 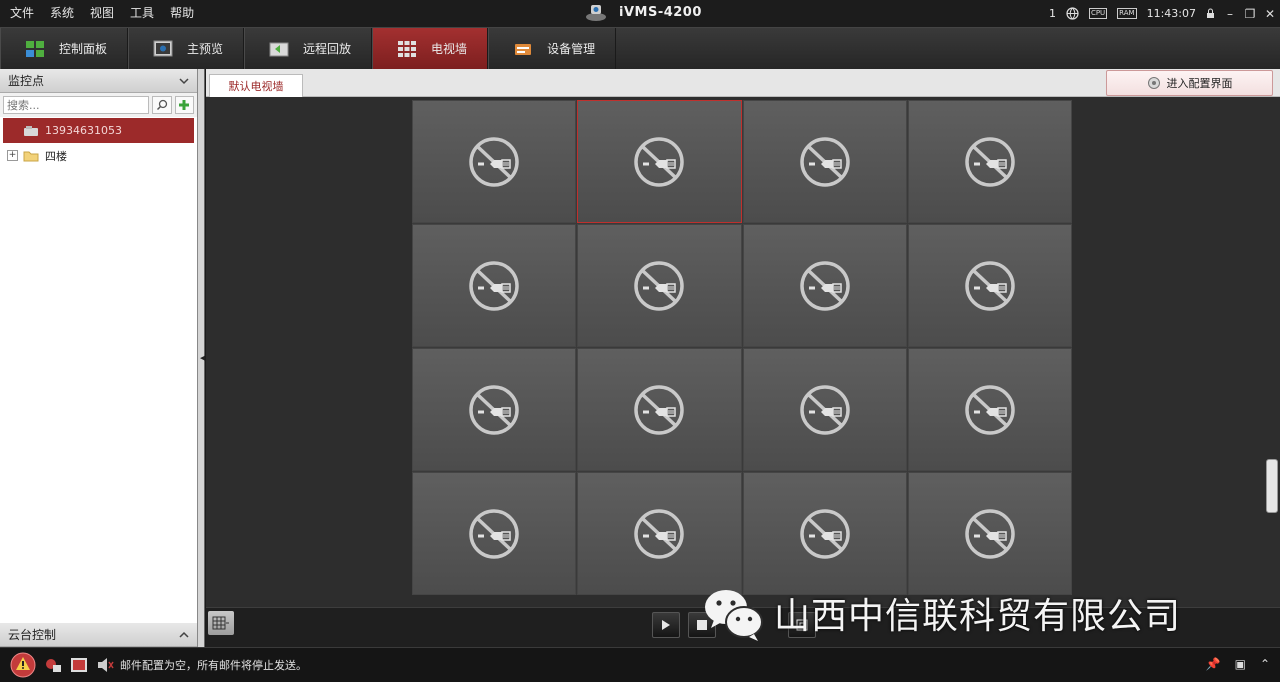 I want to click on play-button, so click(x=666, y=625).